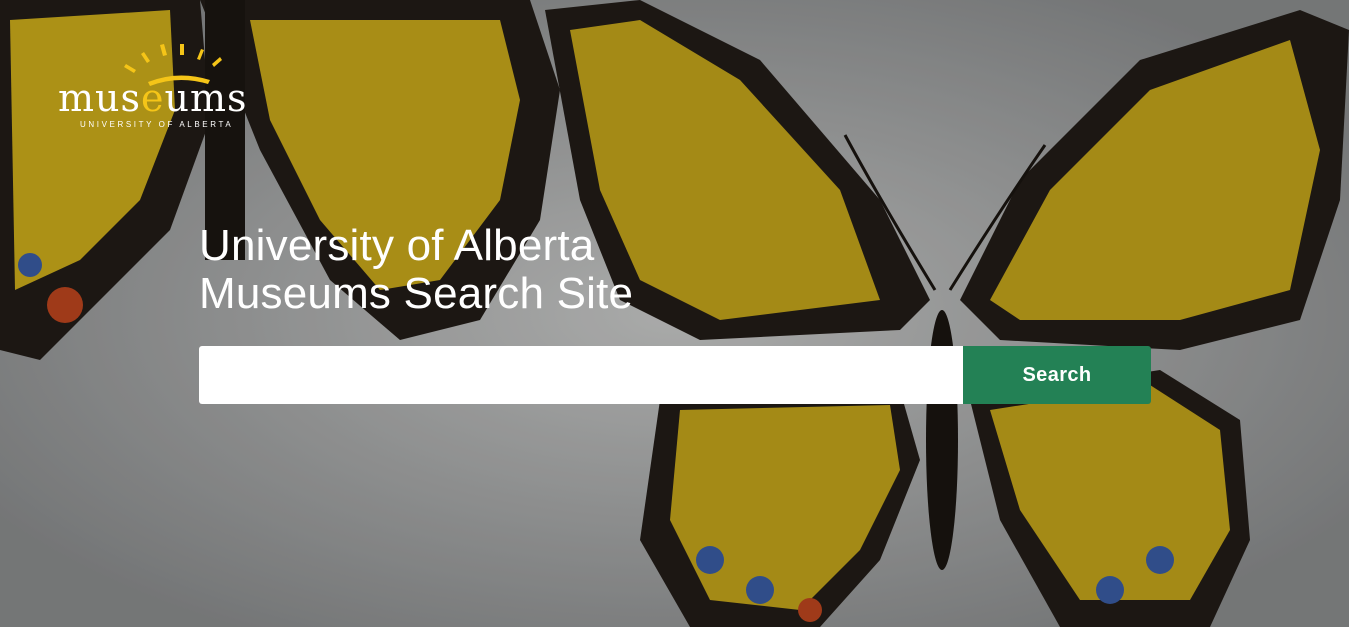 This screenshot has width=1349, height=627. Describe the element at coordinates (1057, 375) in the screenshot. I see `search-button: Search` at that location.